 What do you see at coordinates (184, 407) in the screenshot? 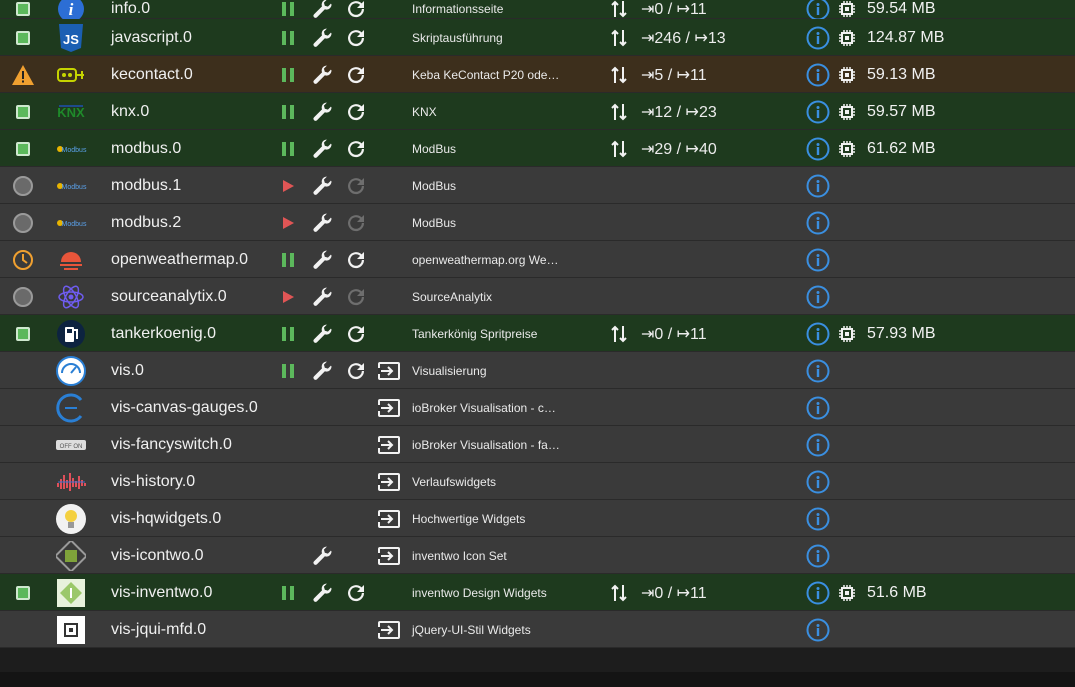
I see `adapter-name: vis-canvas-gauges.0` at bounding box center [184, 407].